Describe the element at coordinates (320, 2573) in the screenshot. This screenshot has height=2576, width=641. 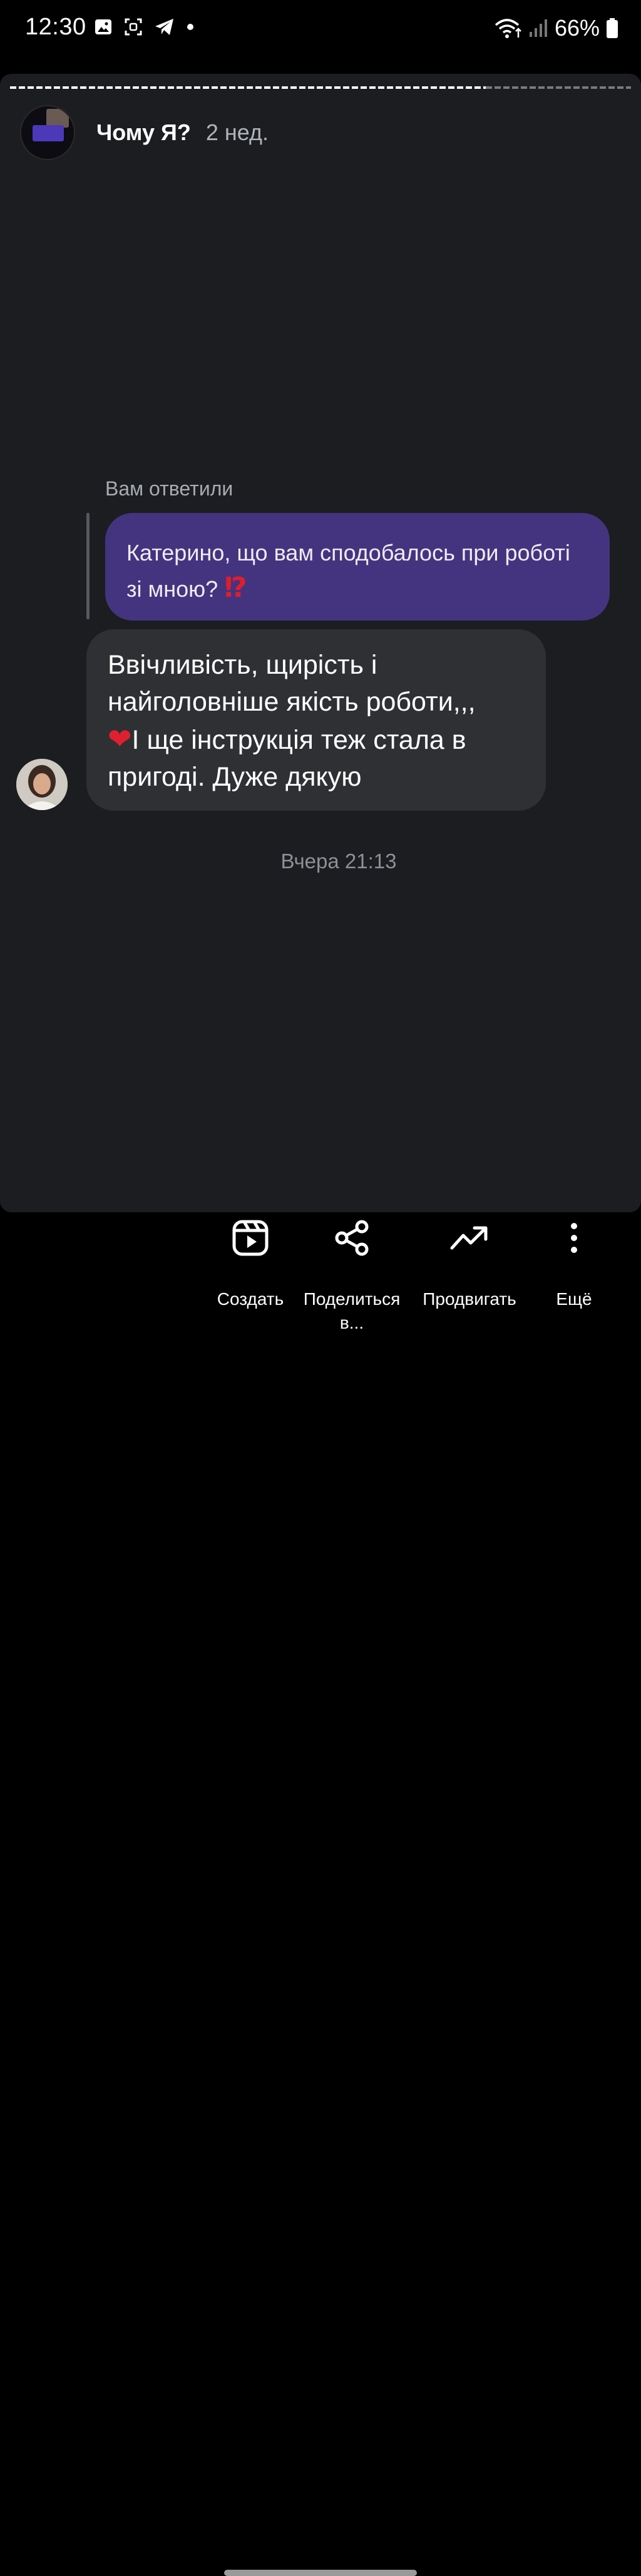
I see `home-indicator` at that location.